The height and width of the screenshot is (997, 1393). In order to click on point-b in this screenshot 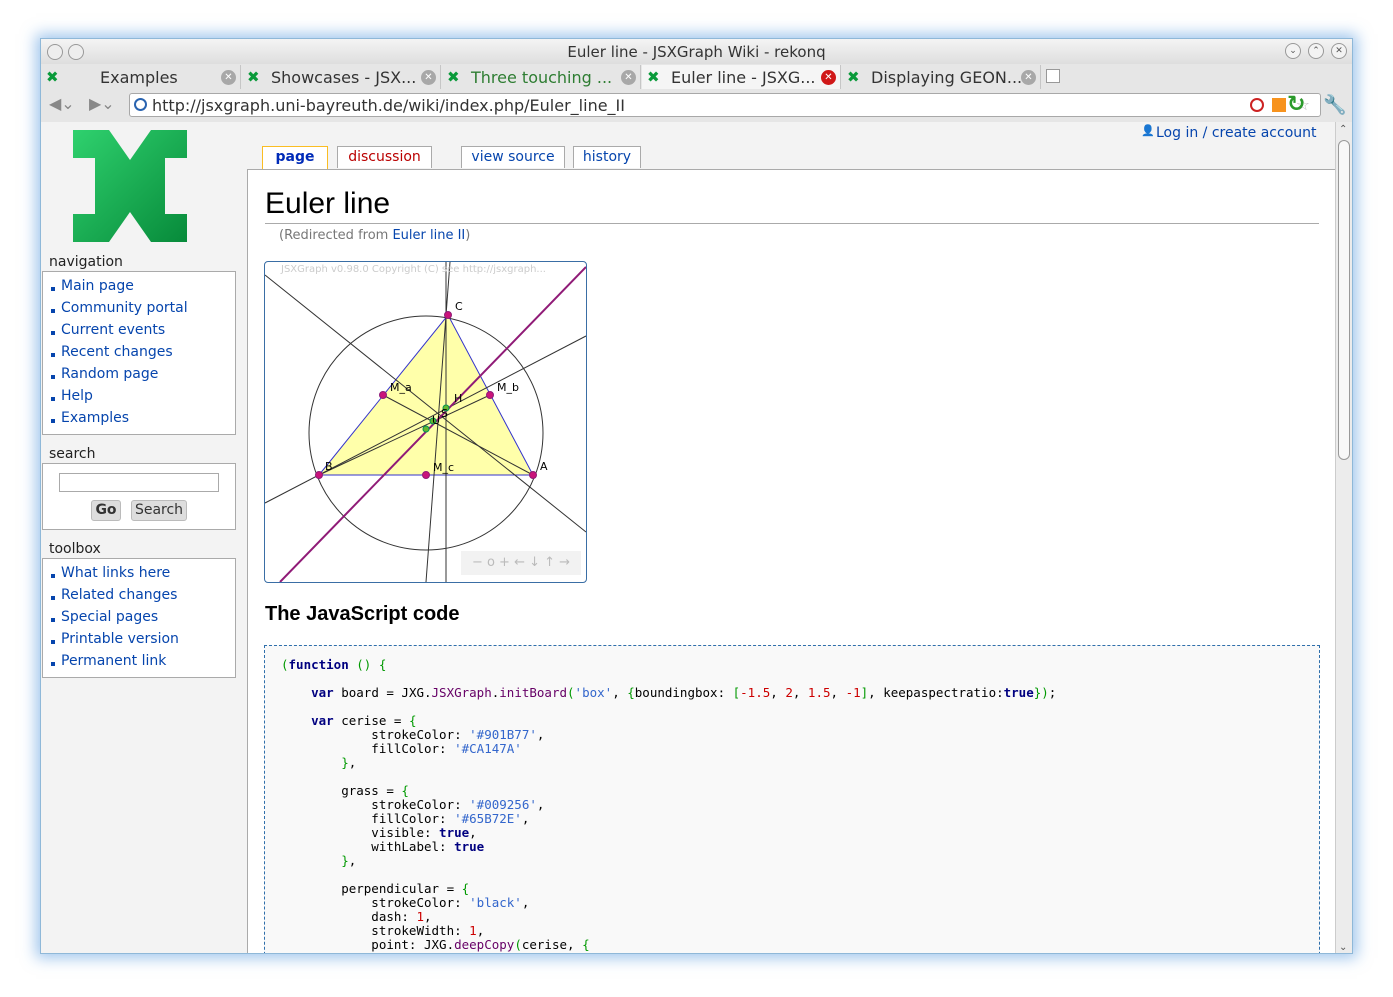, I will do `click(319, 475)`.